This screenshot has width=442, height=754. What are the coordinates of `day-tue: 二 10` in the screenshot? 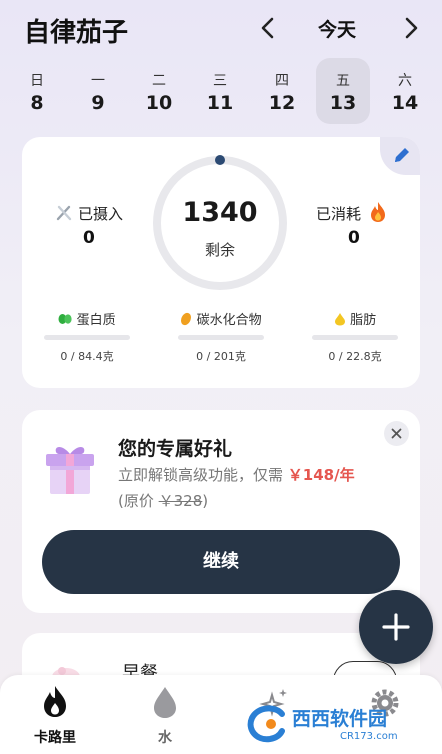 It's located at (159, 91).